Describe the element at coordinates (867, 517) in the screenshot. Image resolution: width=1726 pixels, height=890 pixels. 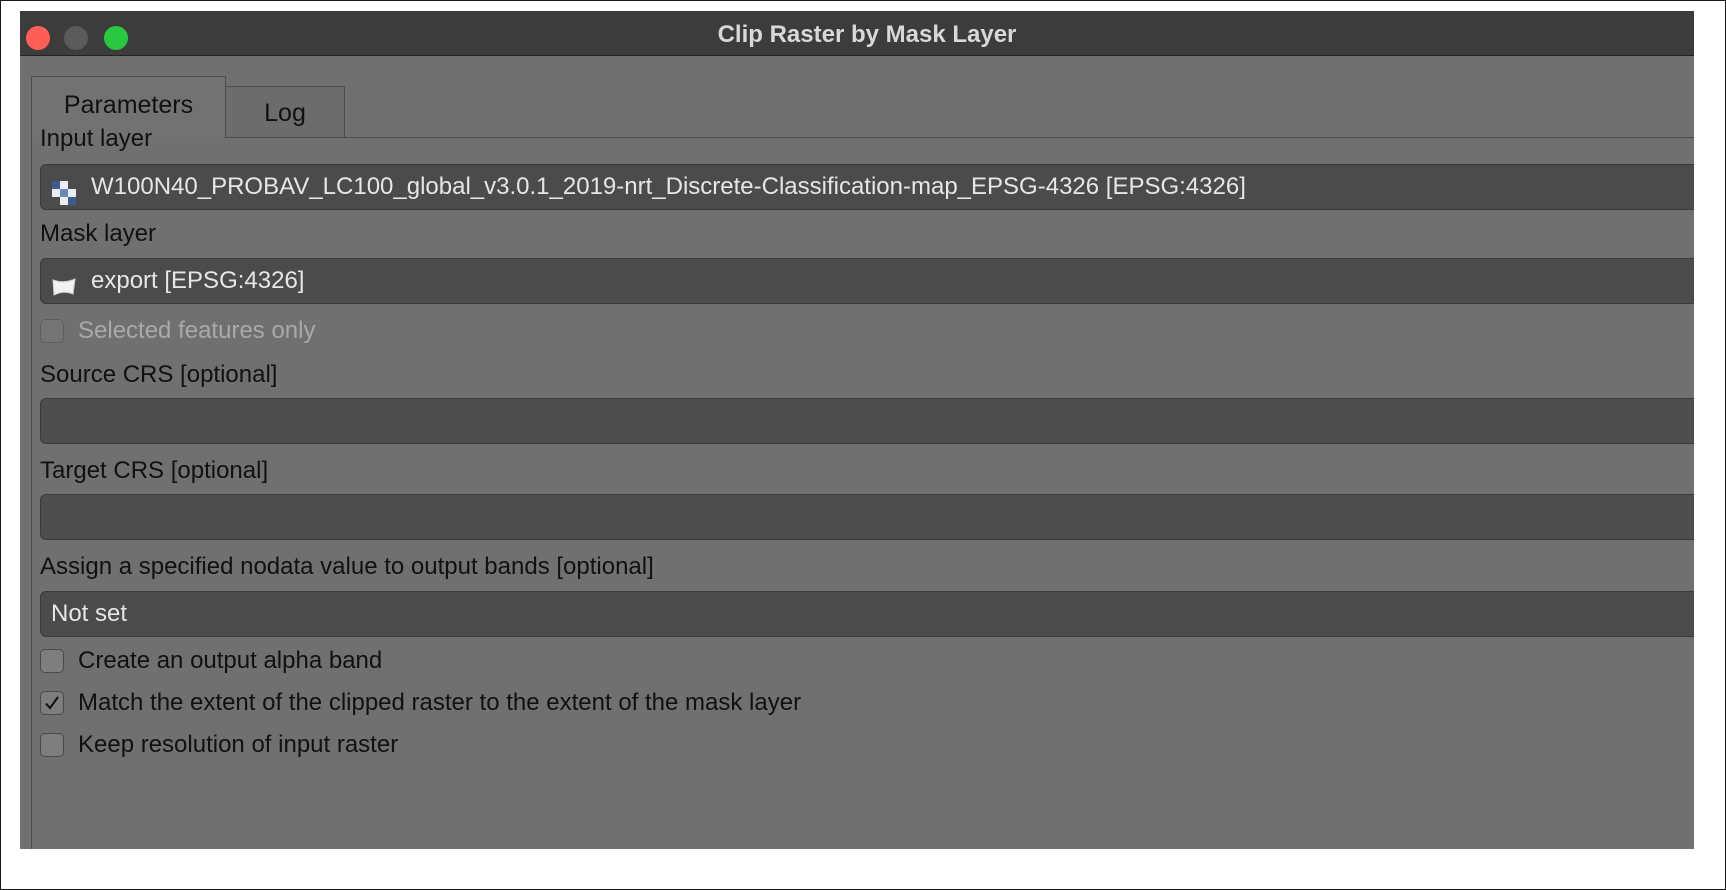
I see `target-crs-field` at that location.